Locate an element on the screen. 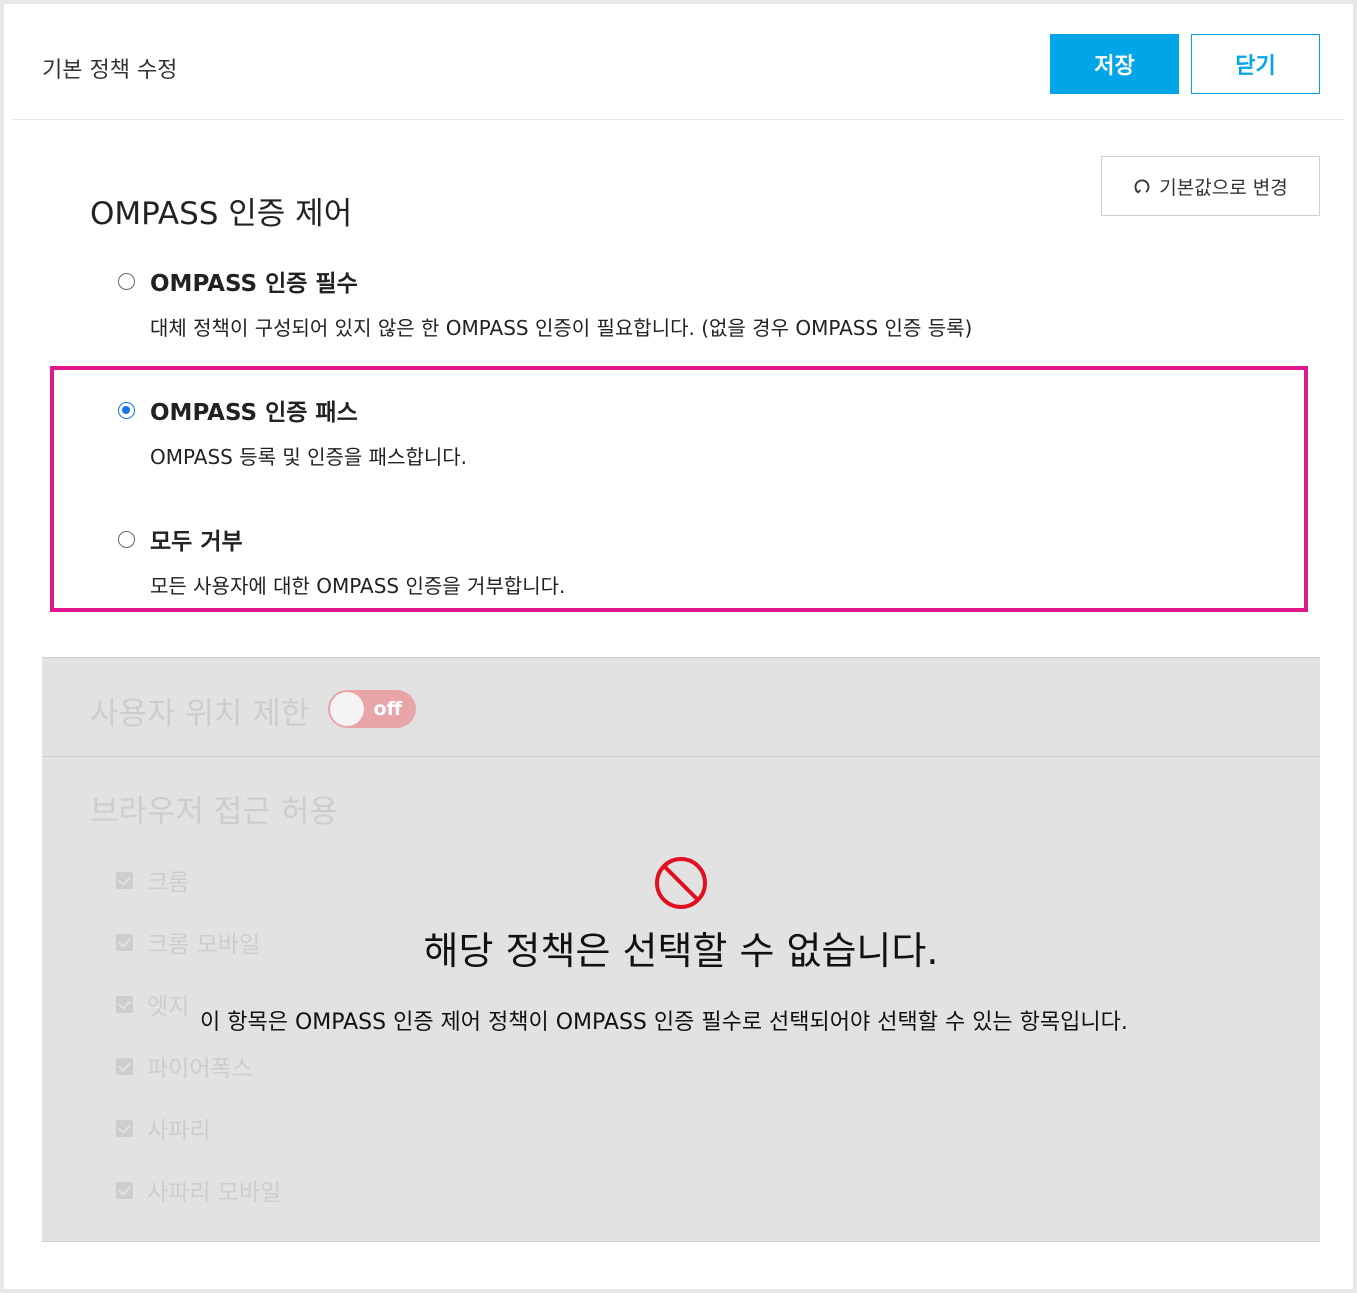 This screenshot has height=1293, width=1357. browser-item-label: 사파리 is located at coordinates (179, 1131).